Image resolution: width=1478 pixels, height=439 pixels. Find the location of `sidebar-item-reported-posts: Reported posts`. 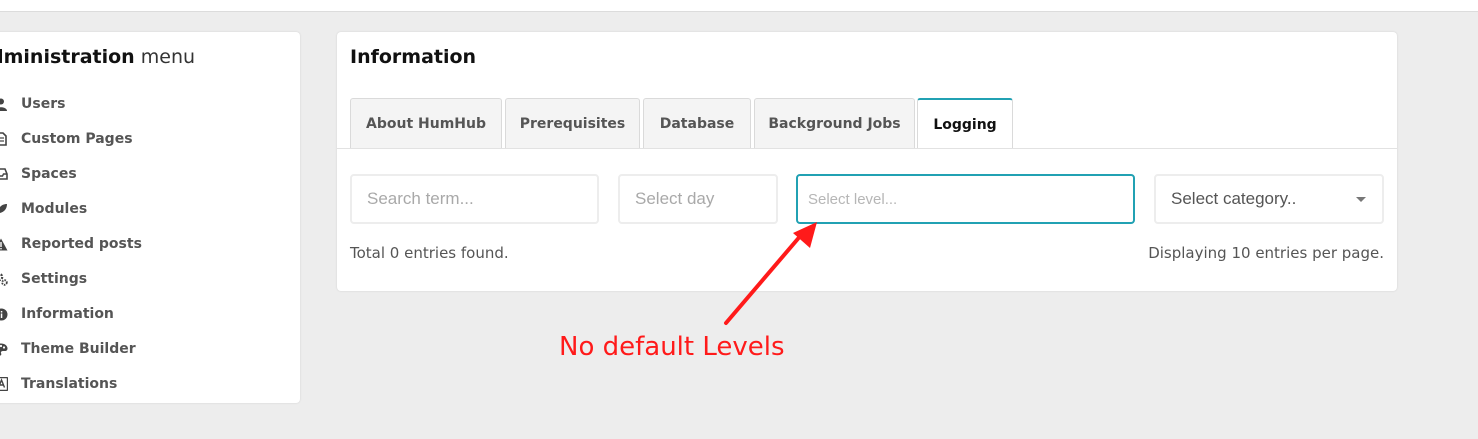

sidebar-item-reported-posts: Reported posts is located at coordinates (71, 244).